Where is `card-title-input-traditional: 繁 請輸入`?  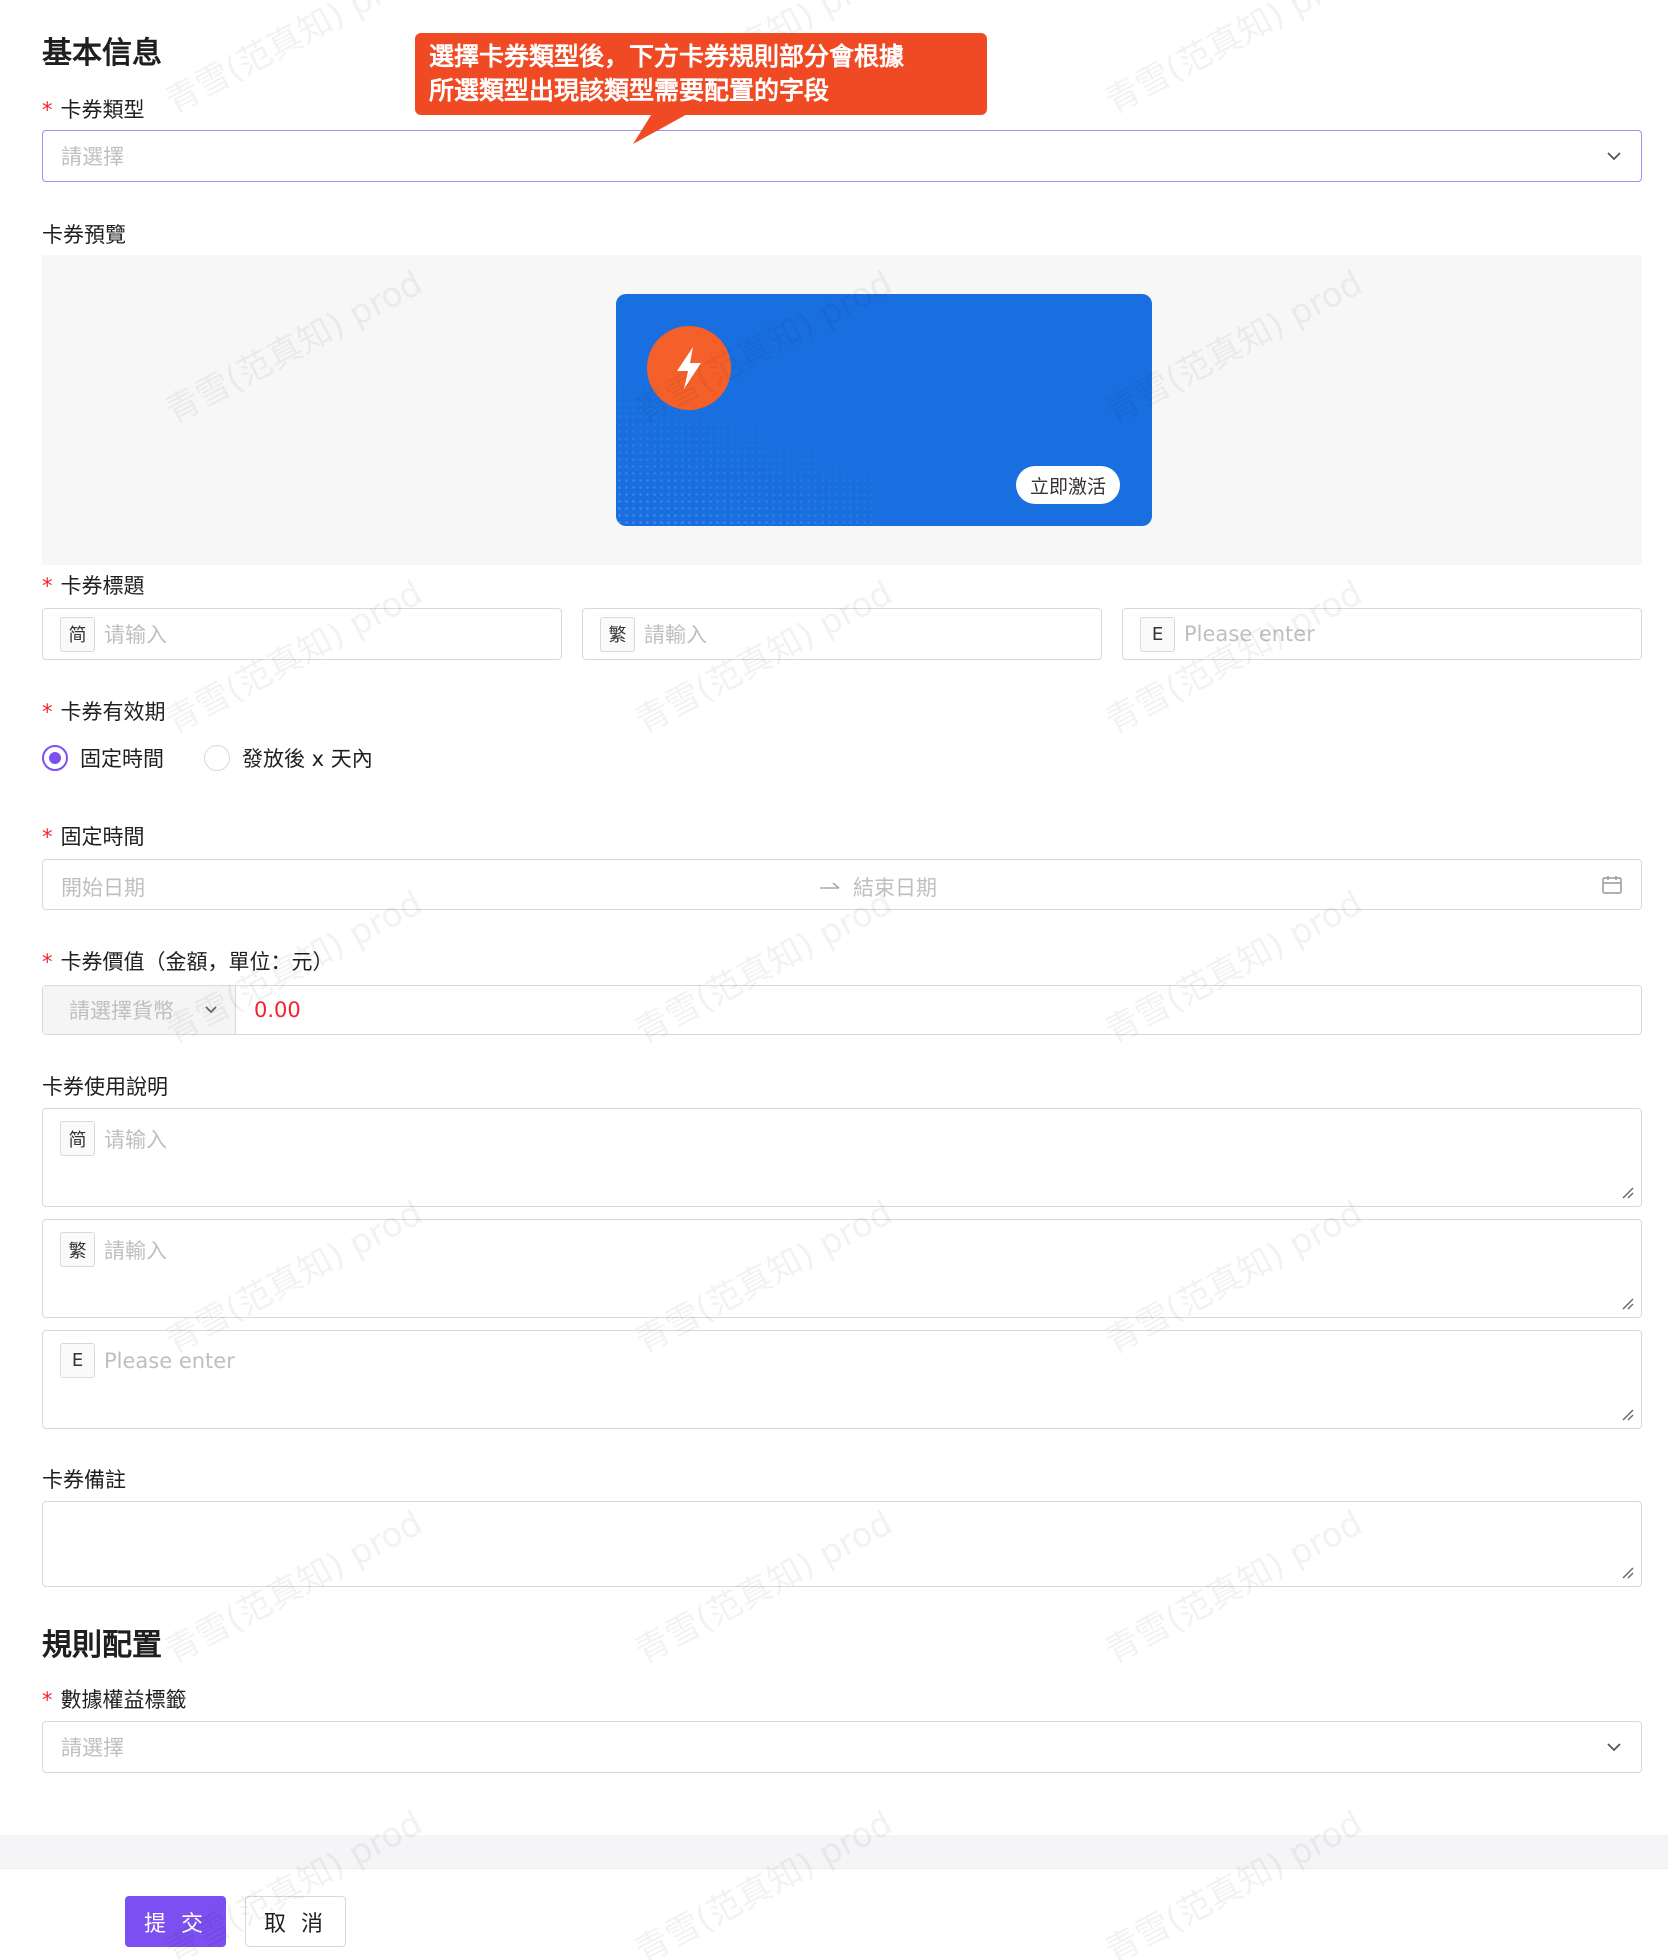 card-title-input-traditional: 繁 請輸入 is located at coordinates (842, 634).